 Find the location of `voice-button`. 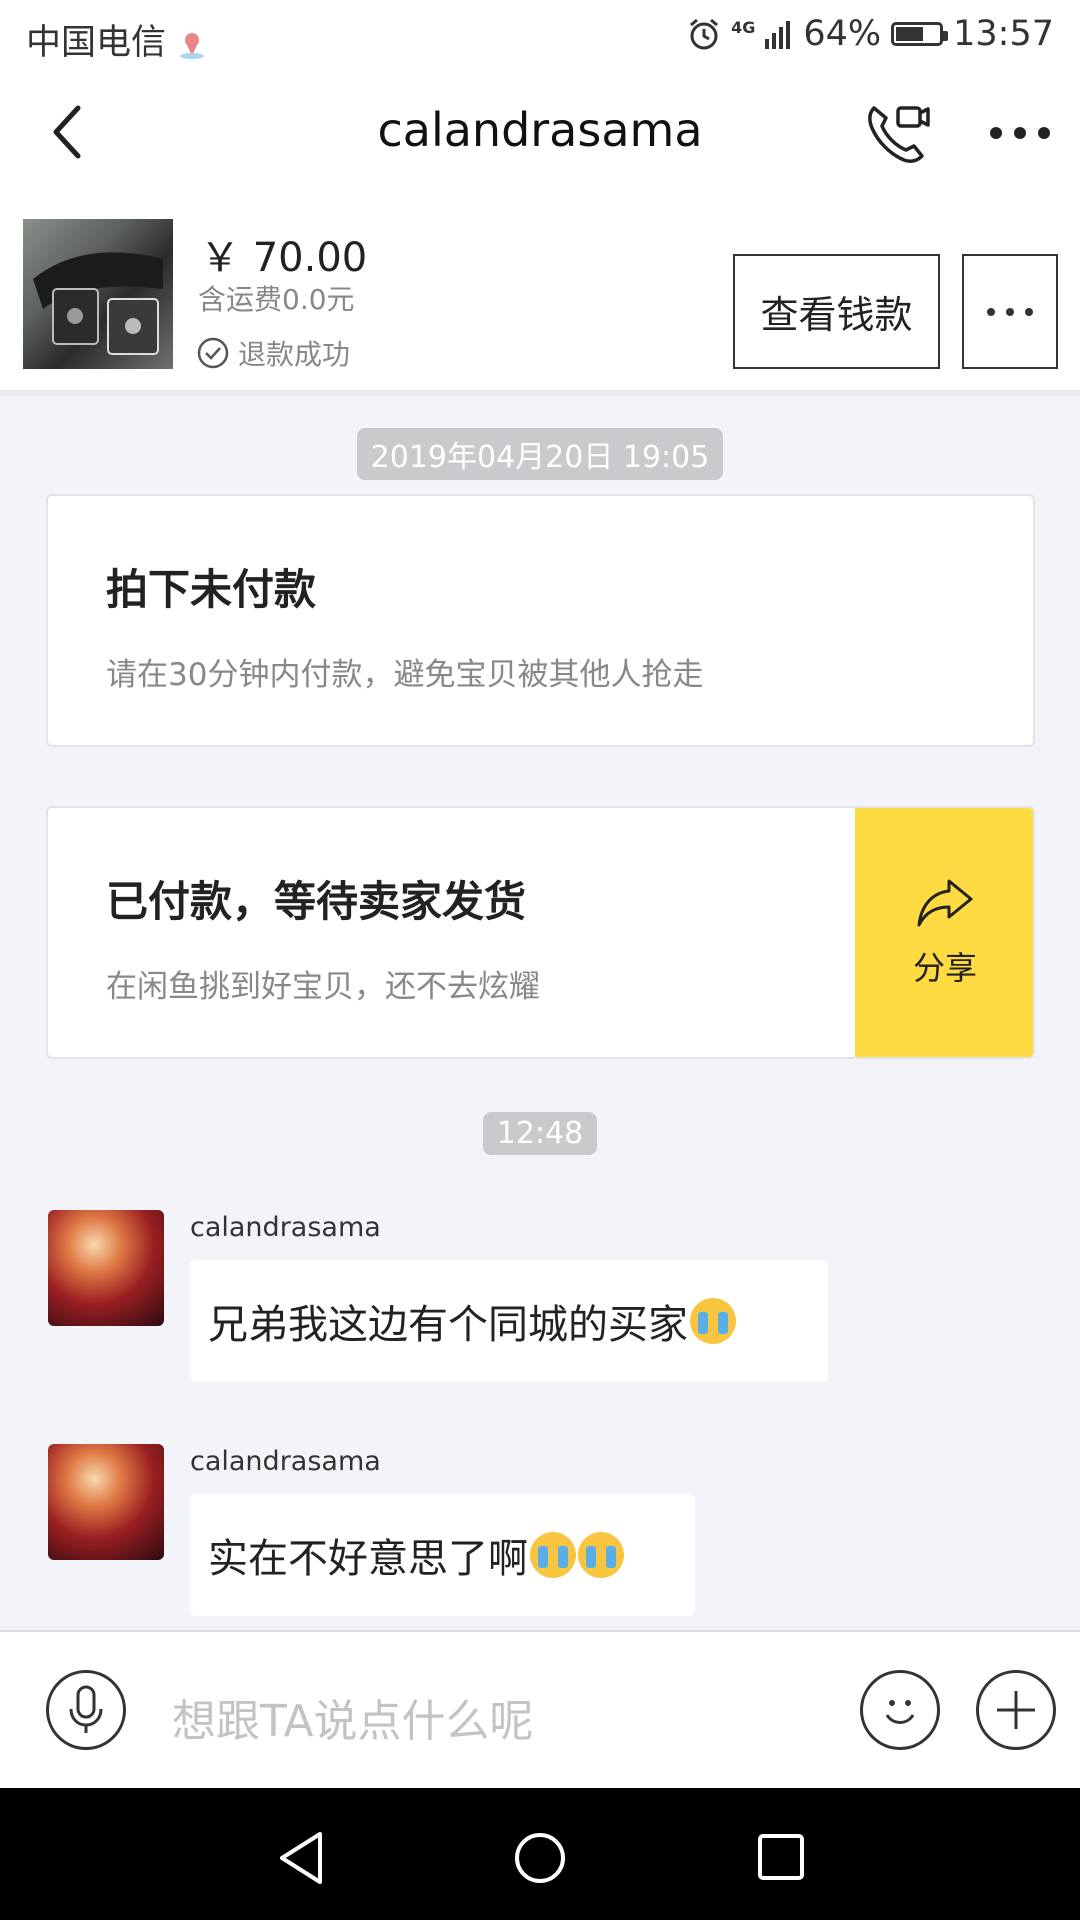

voice-button is located at coordinates (86, 1710).